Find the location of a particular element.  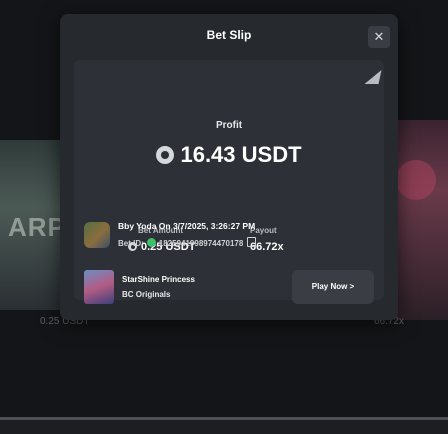

game-provider: BC Originals is located at coordinates (146, 294).